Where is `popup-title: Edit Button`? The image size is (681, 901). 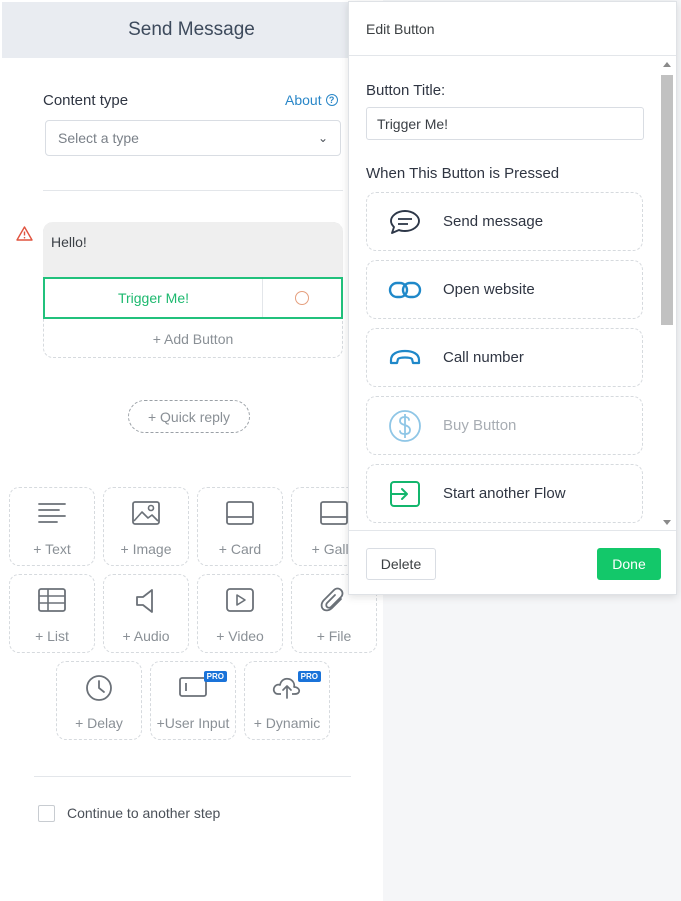 popup-title: Edit Button is located at coordinates (512, 29).